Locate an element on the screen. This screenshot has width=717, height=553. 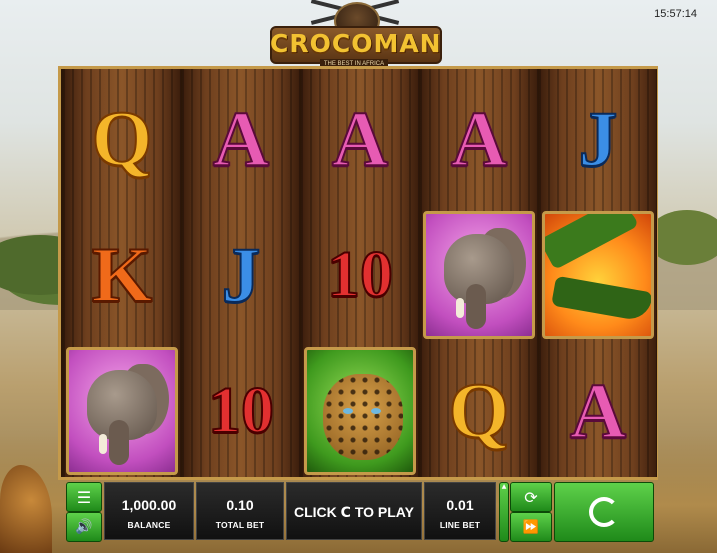
replay-icon: C is located at coordinates (345, 513).